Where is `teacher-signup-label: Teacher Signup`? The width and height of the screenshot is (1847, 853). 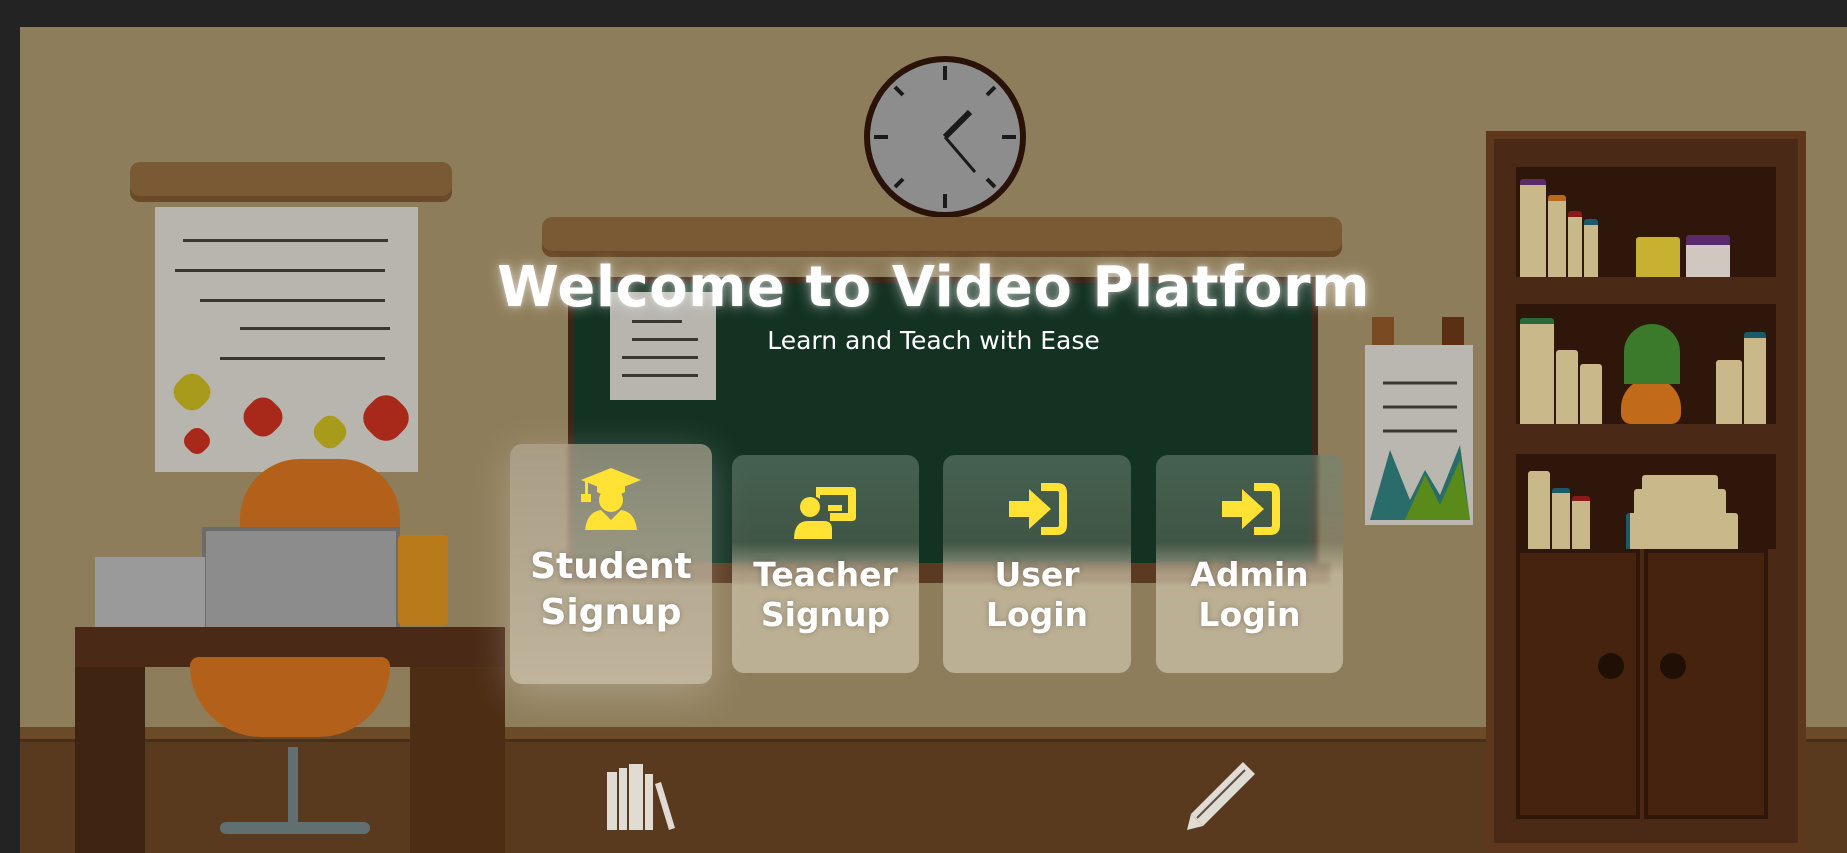
teacher-signup-label: Teacher Signup is located at coordinates (825, 594).